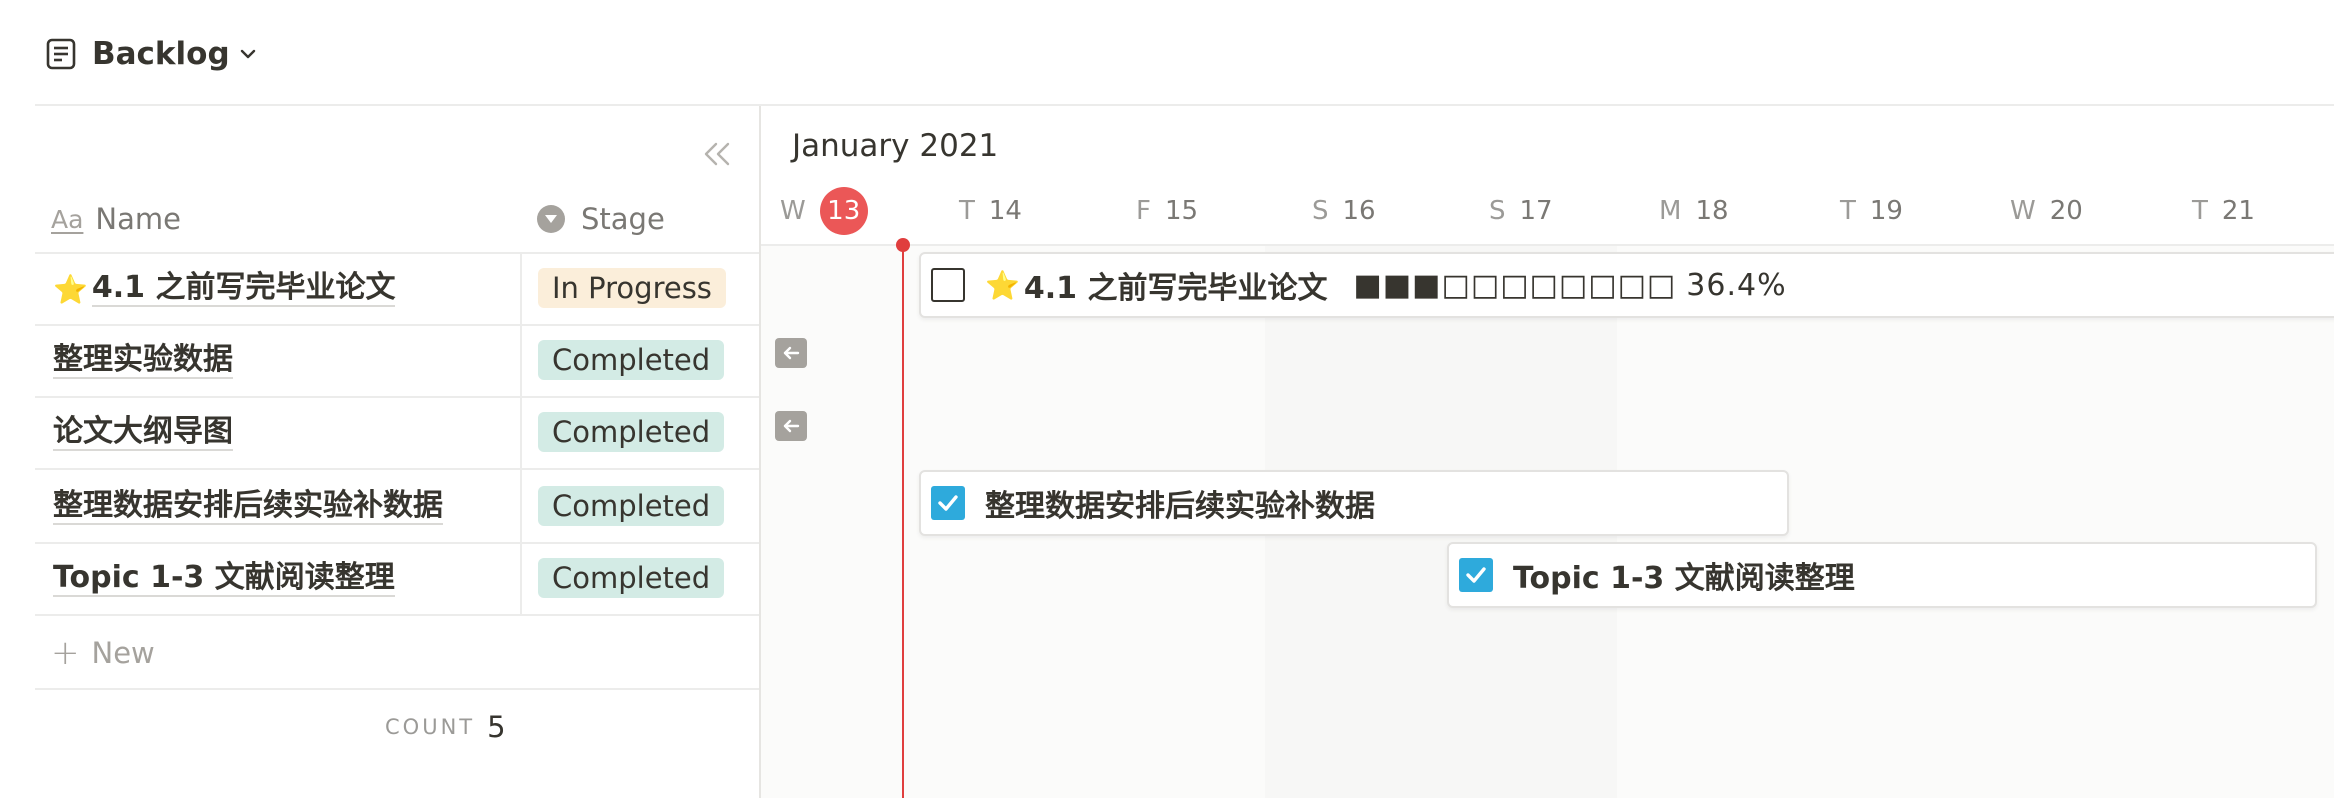 This screenshot has width=2334, height=798. I want to click on new-row-label: New, so click(123, 653).